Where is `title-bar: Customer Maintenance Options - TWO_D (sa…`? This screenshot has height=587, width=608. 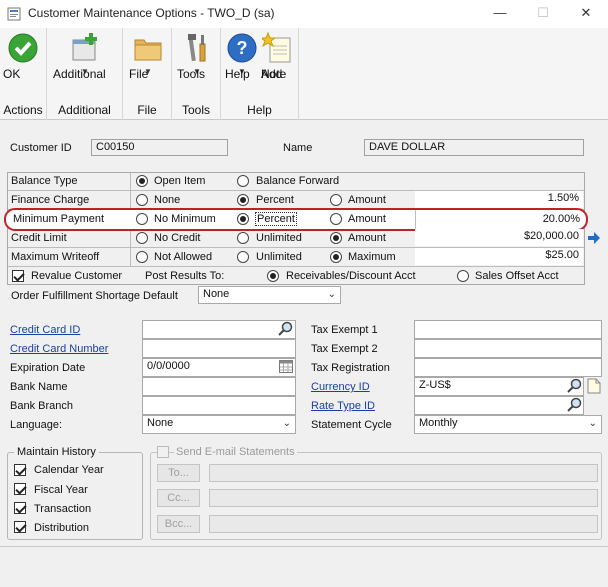 title-bar: Customer Maintenance Options - TWO_D (sa… is located at coordinates (304, 14).